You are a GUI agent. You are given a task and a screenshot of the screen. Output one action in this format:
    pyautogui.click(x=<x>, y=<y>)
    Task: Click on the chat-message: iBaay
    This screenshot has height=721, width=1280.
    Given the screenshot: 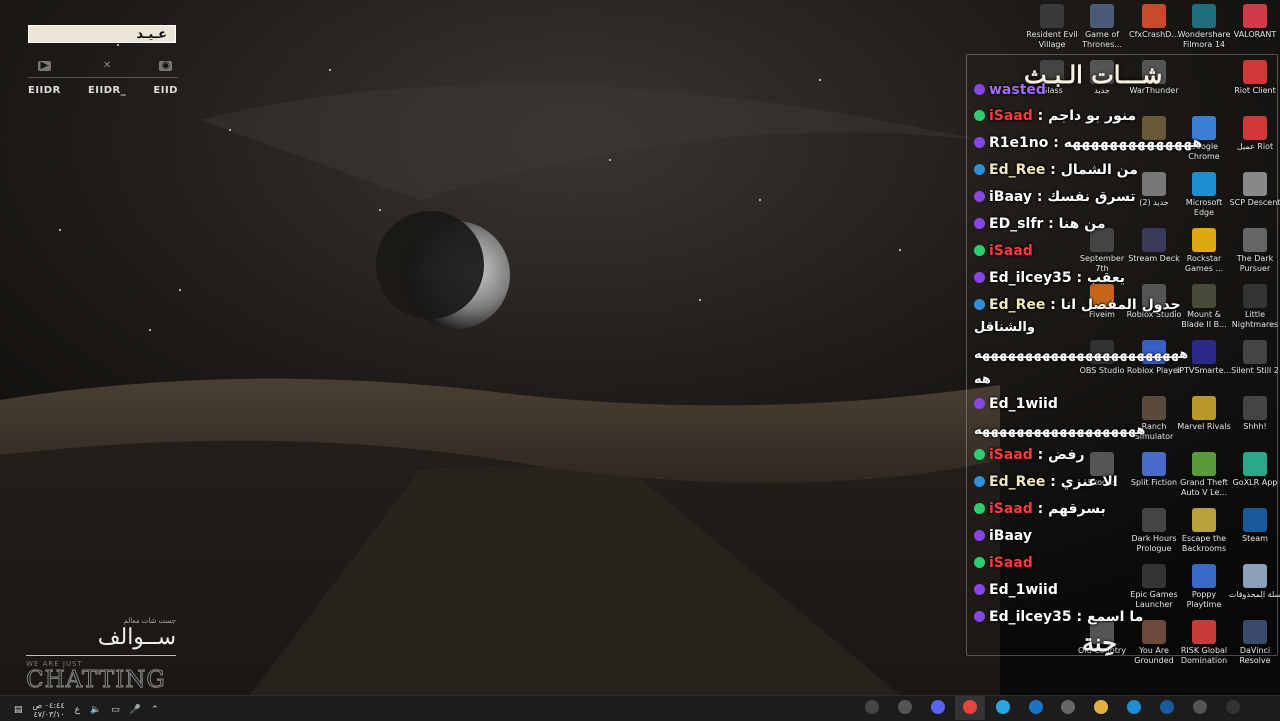 What is the action you would take?
    pyautogui.click(x=1003, y=536)
    